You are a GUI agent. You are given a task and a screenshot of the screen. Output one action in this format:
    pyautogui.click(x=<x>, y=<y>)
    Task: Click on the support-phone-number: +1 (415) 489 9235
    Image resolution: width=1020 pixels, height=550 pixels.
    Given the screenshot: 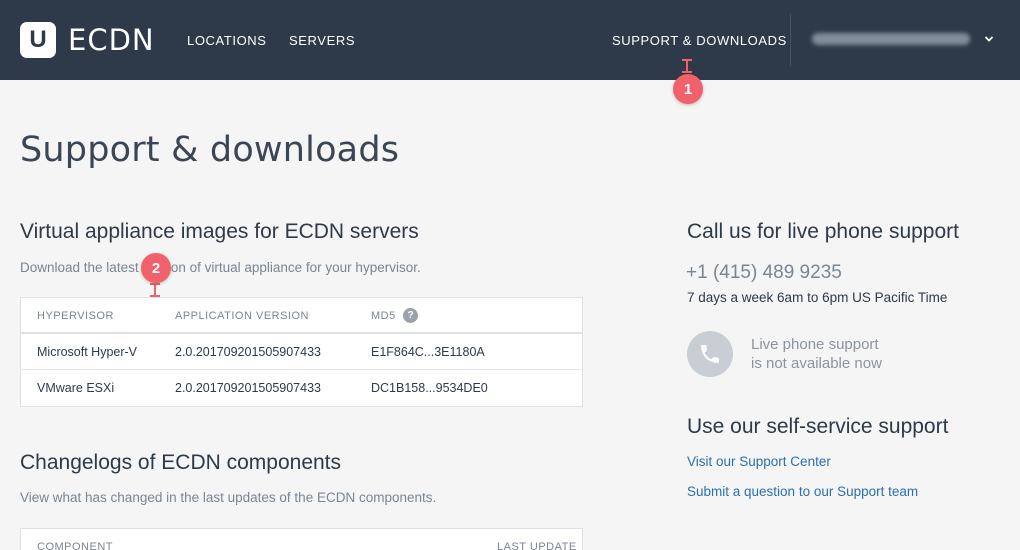 What is the action you would take?
    pyautogui.click(x=764, y=272)
    